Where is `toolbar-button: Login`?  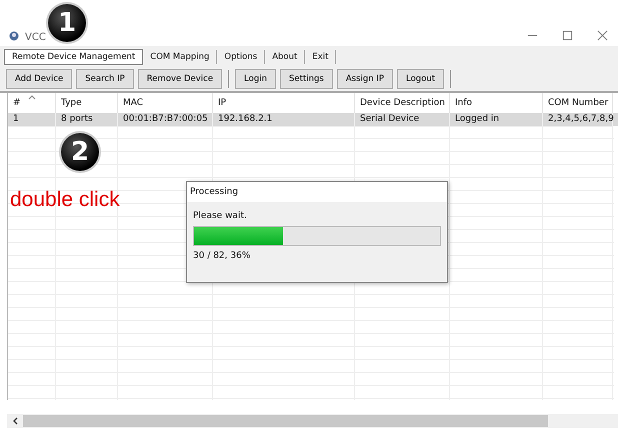
toolbar-button: Login is located at coordinates (255, 79).